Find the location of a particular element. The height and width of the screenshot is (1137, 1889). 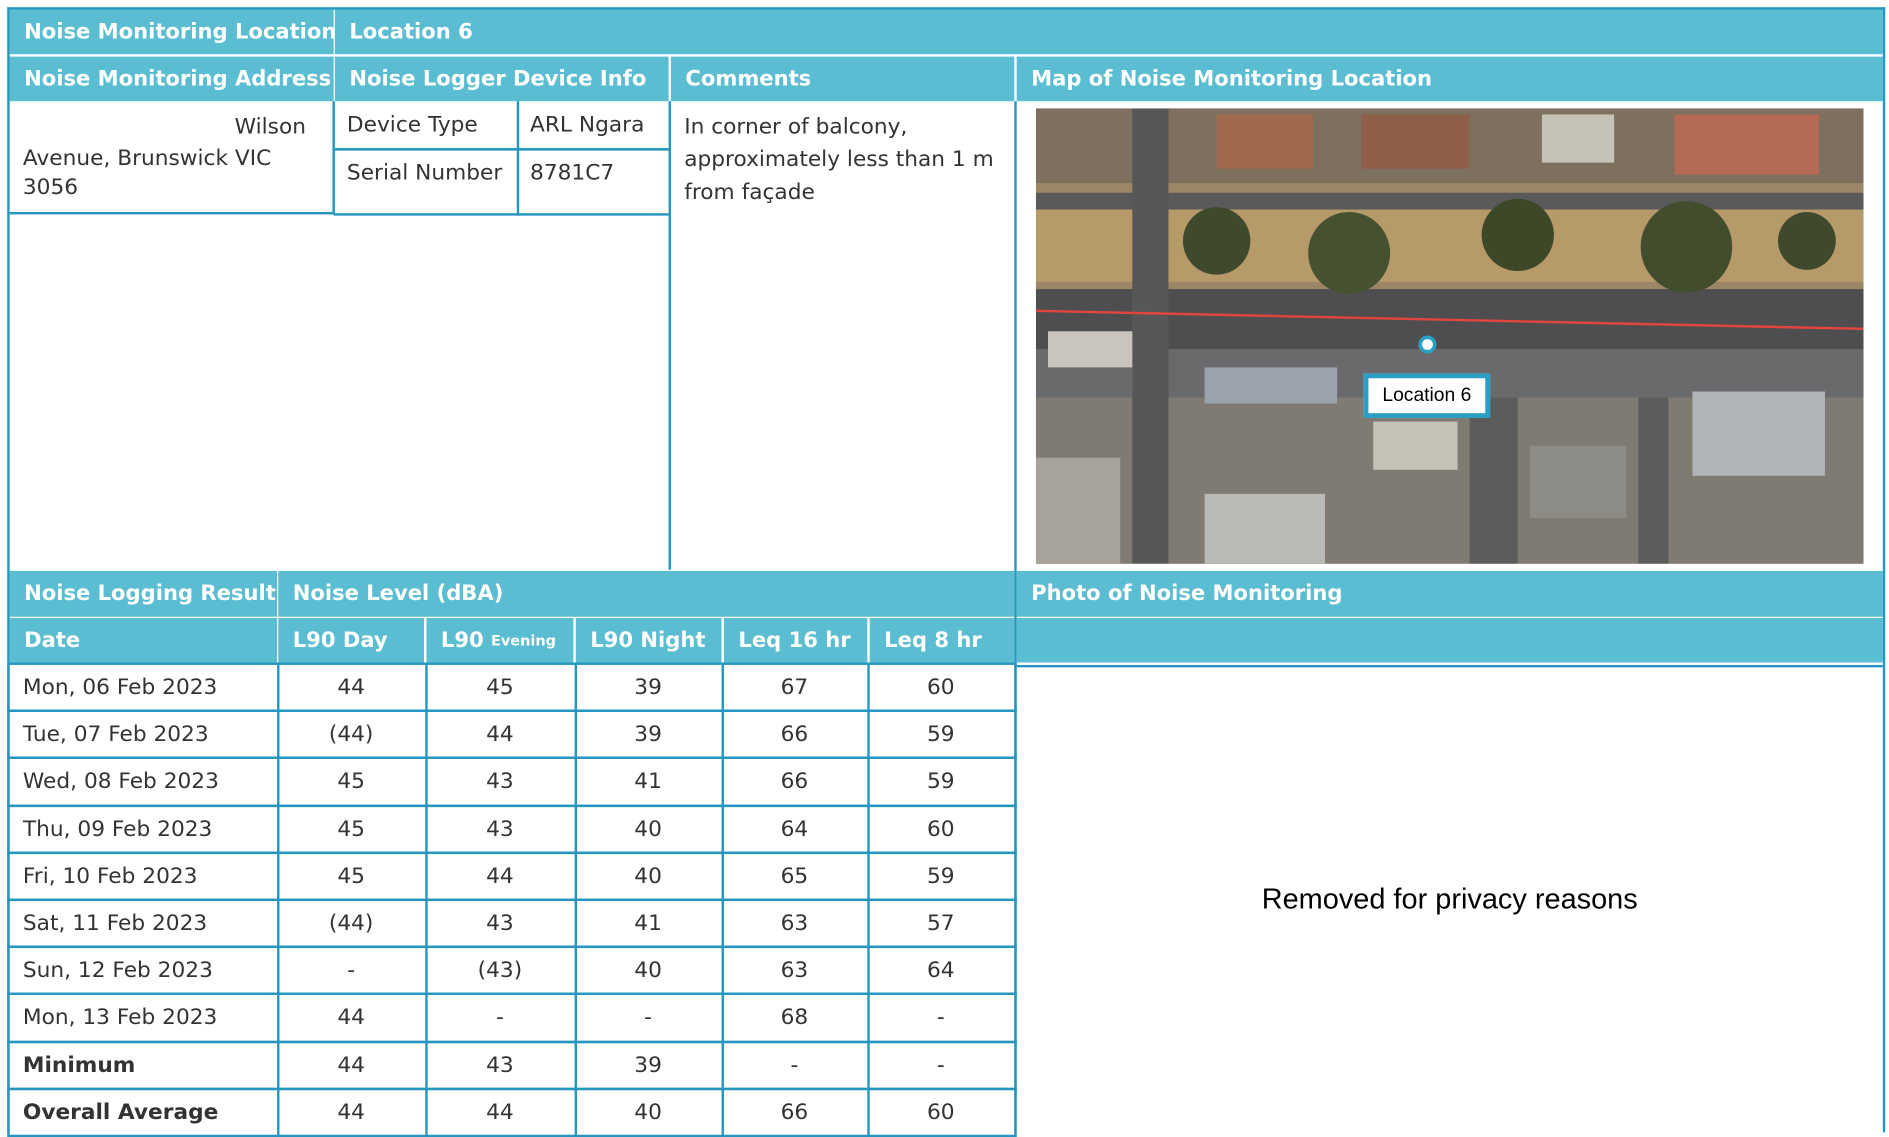

privacy-notice: Removed for privacy reasons is located at coordinates (1449, 899).